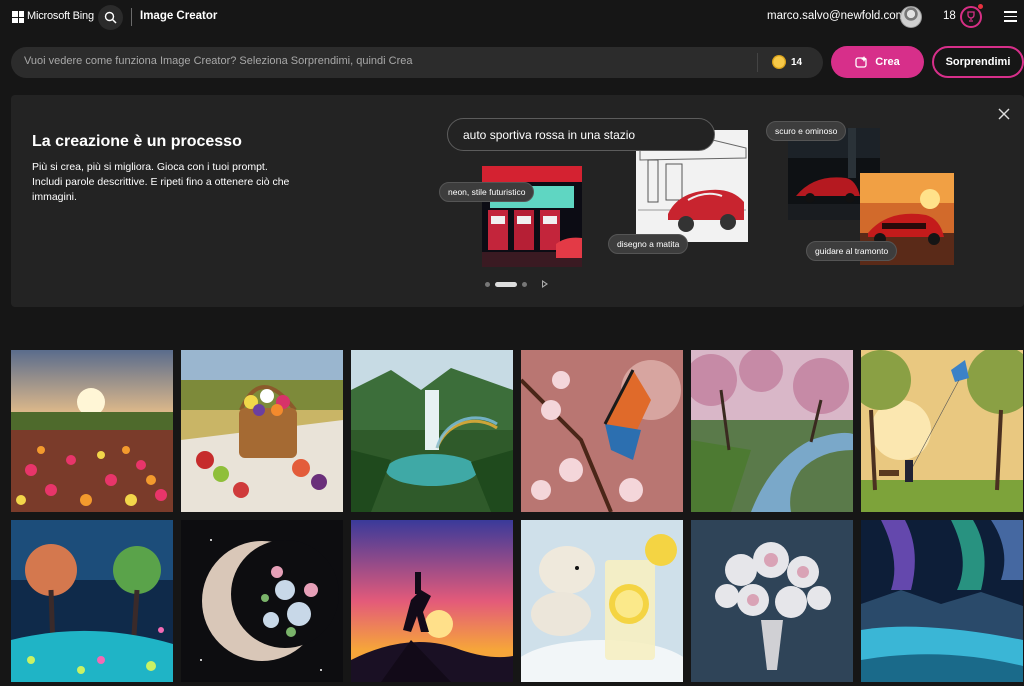  I want to click on boost-count: 14, so click(797, 62).